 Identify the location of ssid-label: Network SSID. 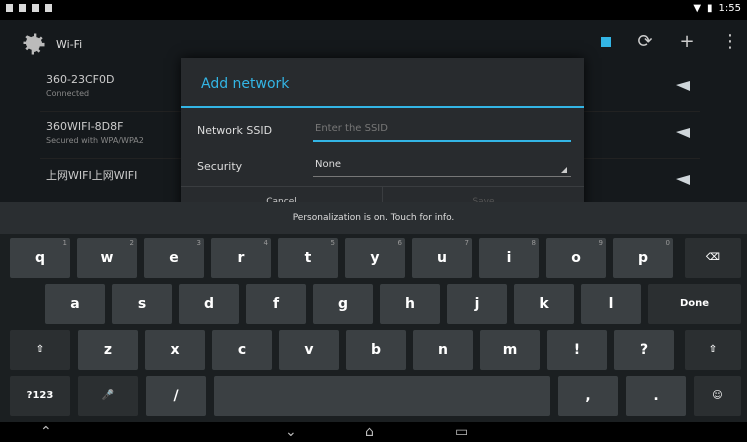
(235, 130).